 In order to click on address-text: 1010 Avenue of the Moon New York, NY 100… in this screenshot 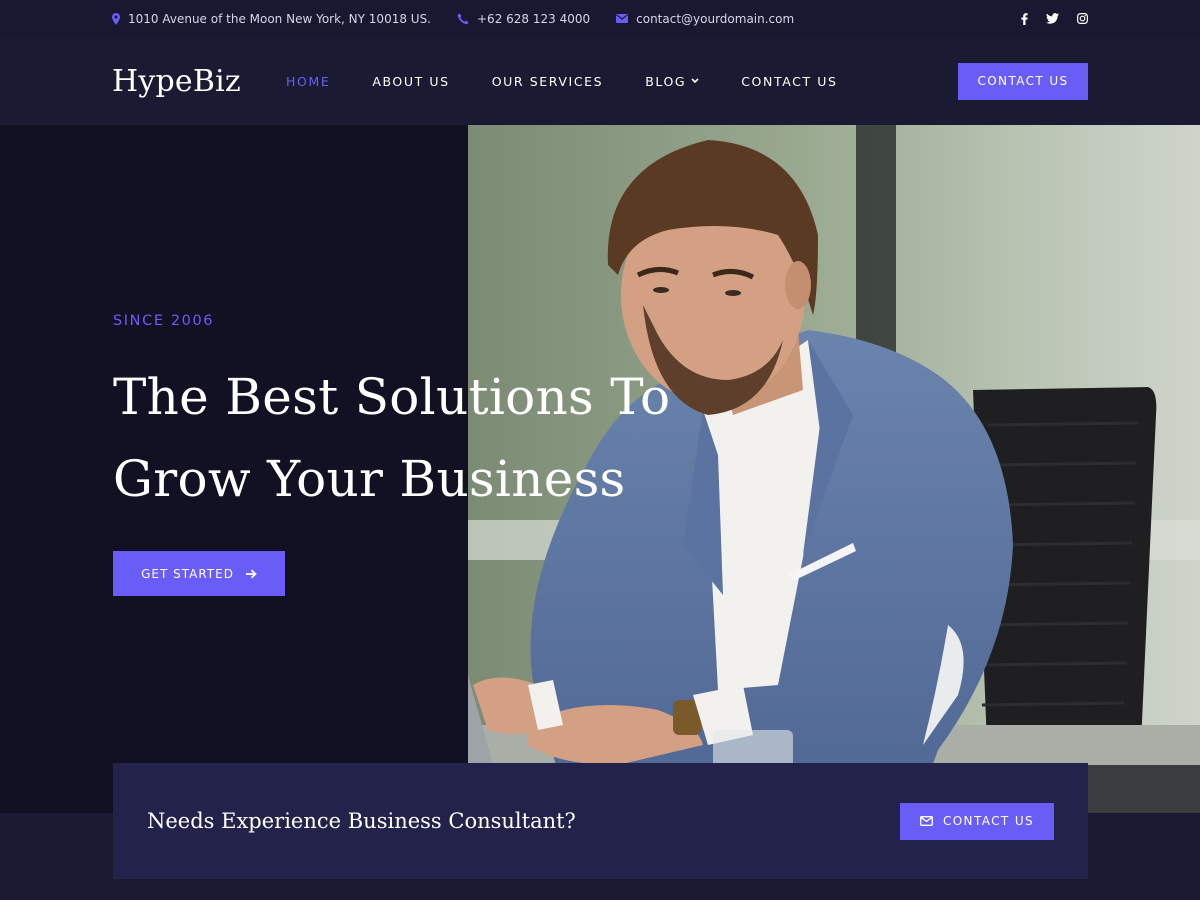, I will do `click(279, 18)`.